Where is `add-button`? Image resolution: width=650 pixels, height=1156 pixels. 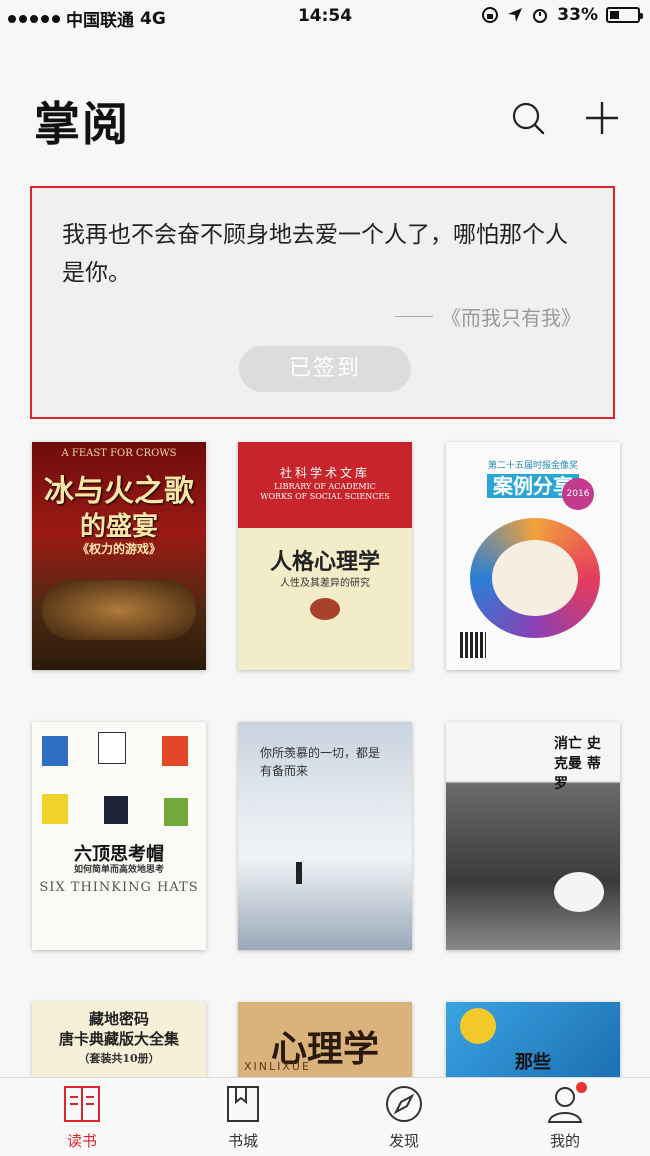 add-button is located at coordinates (602, 118).